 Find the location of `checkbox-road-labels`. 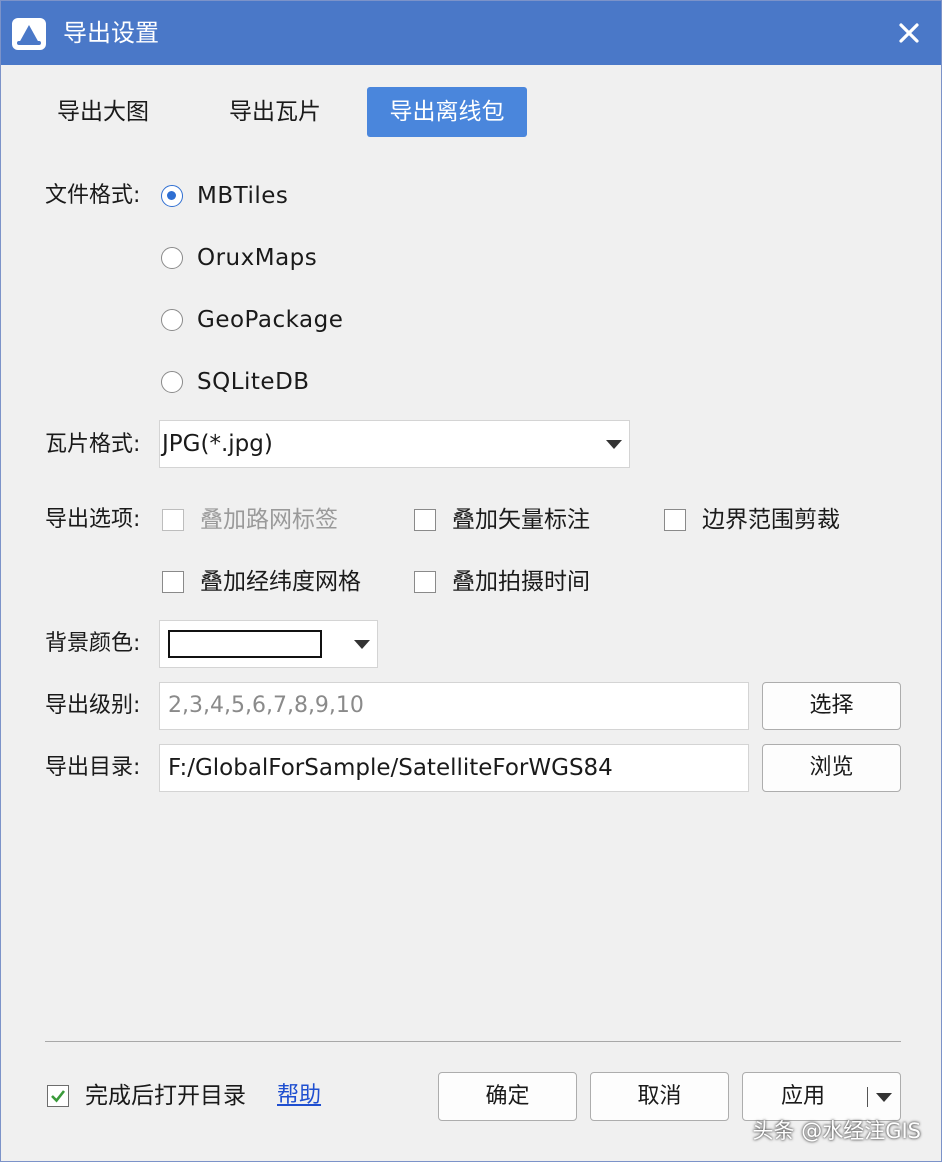

checkbox-road-labels is located at coordinates (173, 520).